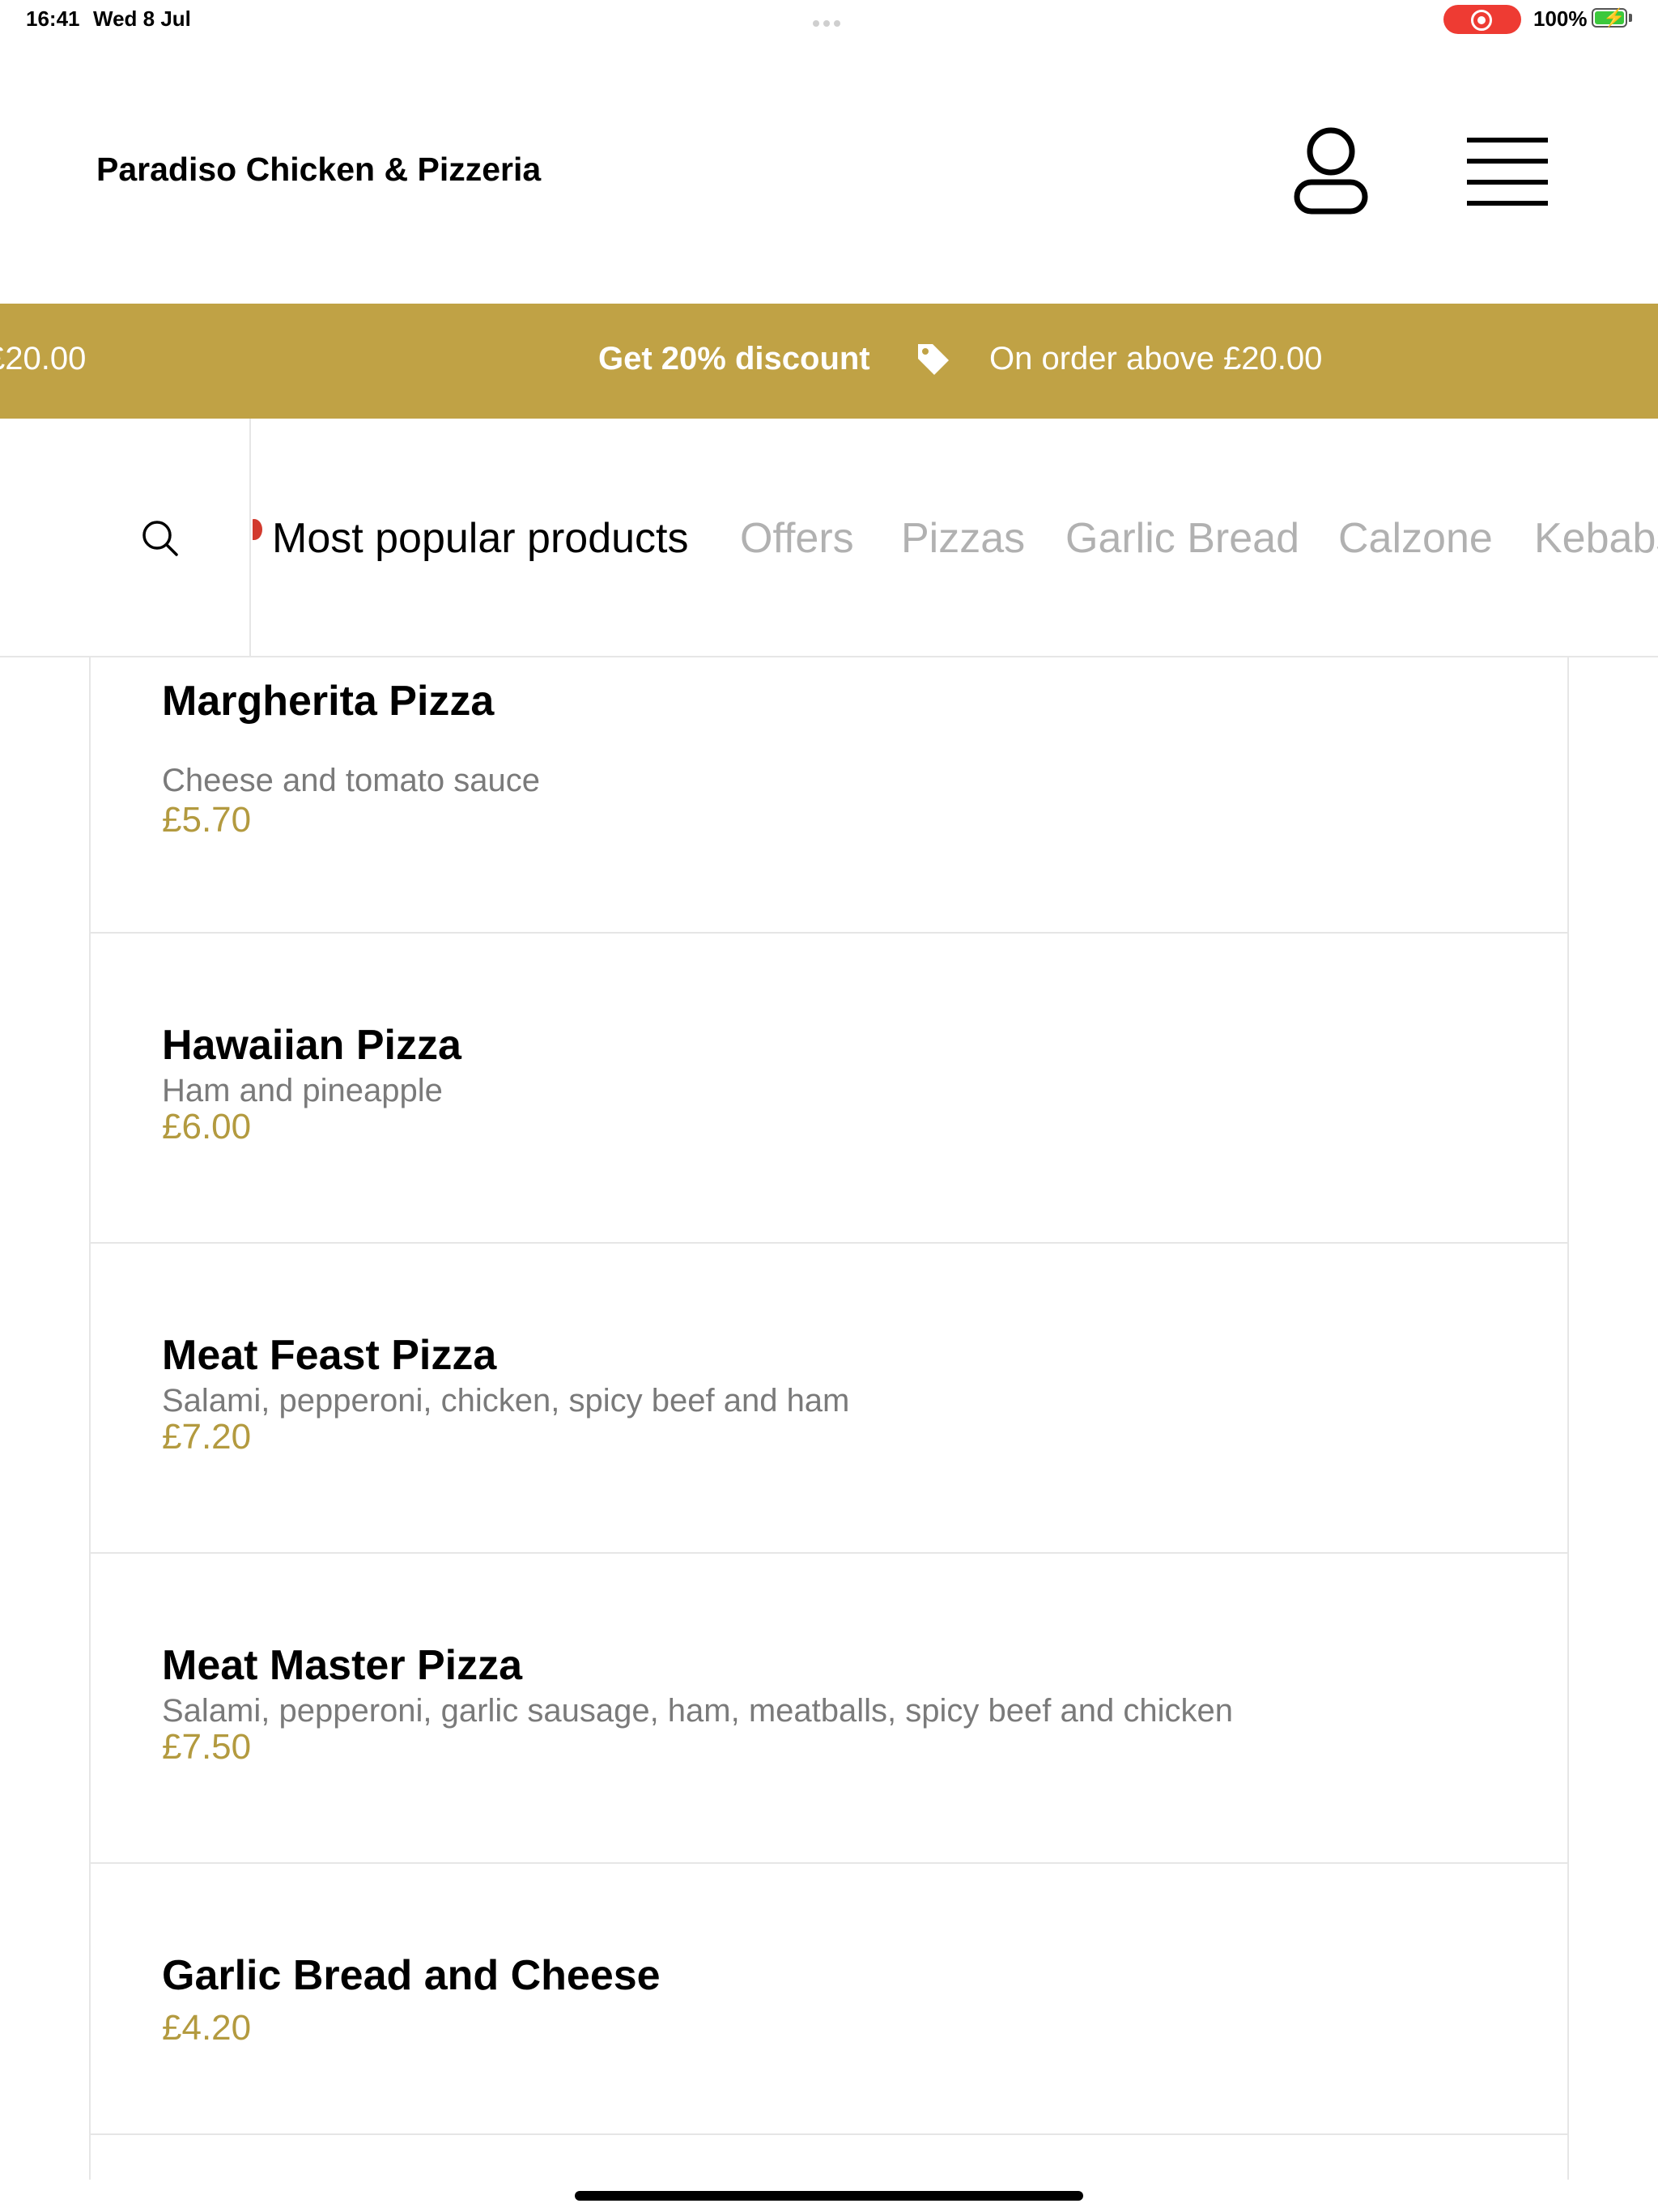 The width and height of the screenshot is (1658, 2212). I want to click on home-indicator, so click(829, 2196).